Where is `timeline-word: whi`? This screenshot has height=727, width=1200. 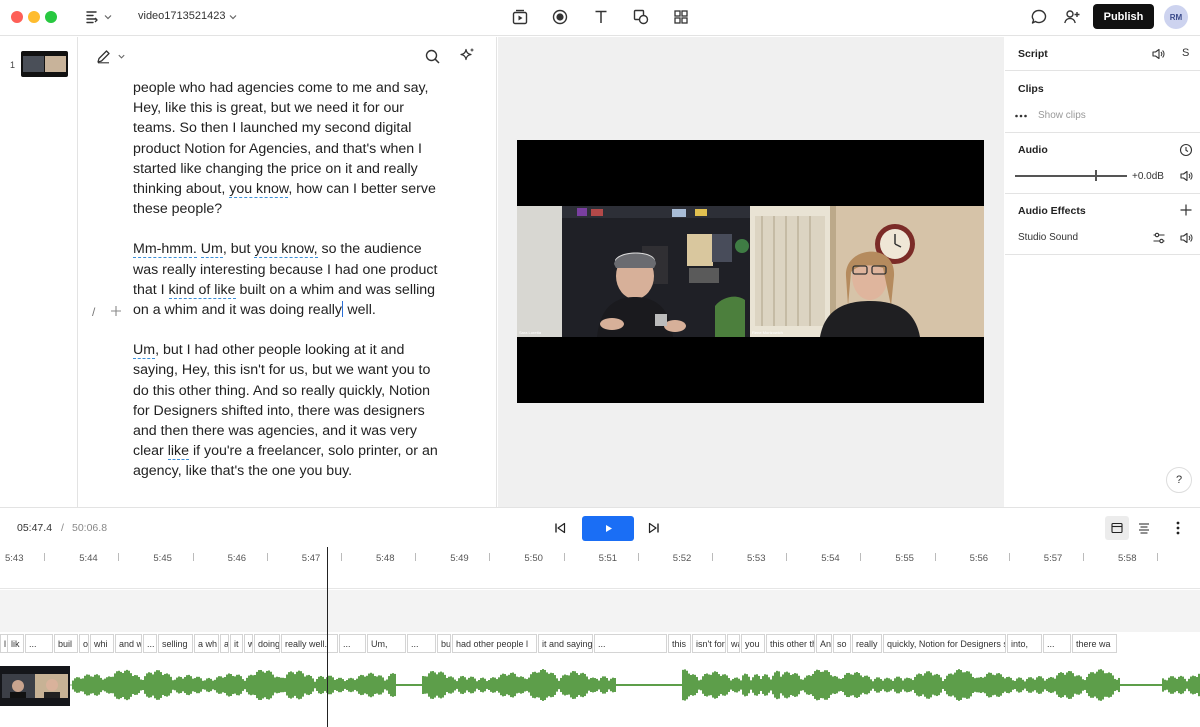
timeline-word: whi is located at coordinates (102, 643).